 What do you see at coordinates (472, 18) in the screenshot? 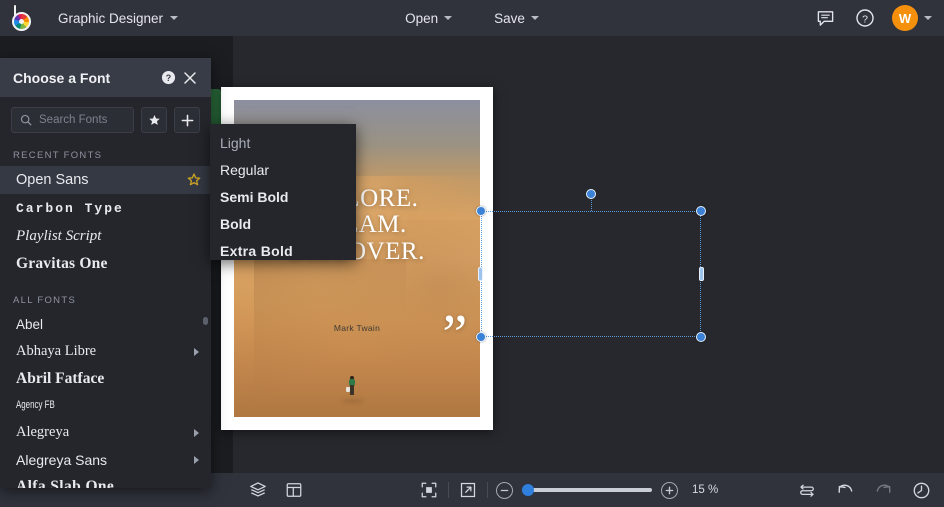
I see `top-toolbar: Graphic Designer Open Save ? W` at bounding box center [472, 18].